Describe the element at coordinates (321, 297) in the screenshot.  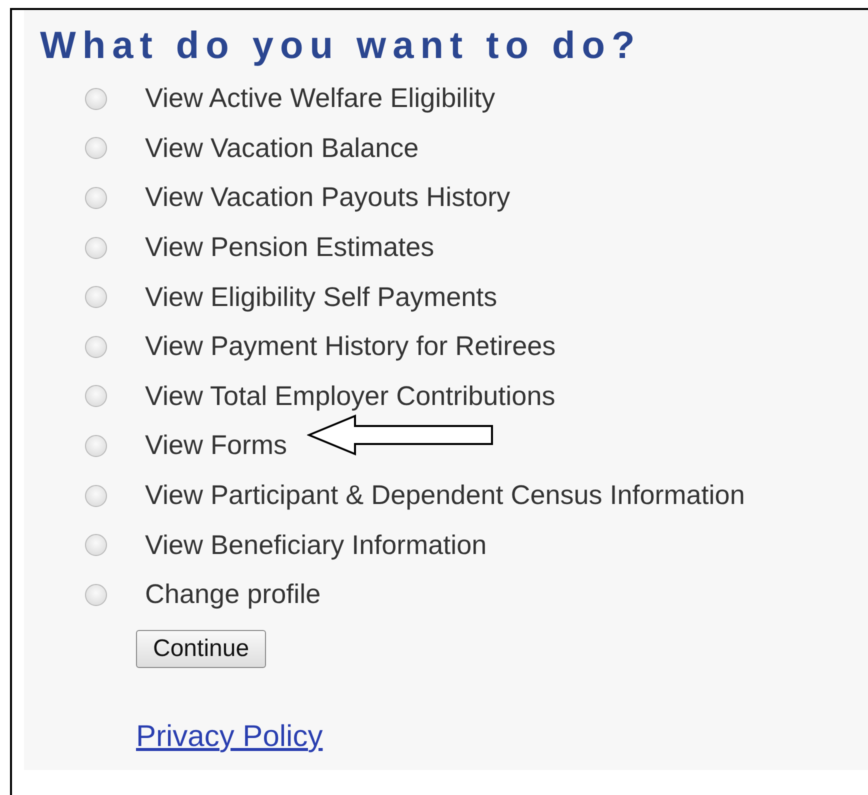
I see `option-label: View Eligibility Self Payments` at that location.